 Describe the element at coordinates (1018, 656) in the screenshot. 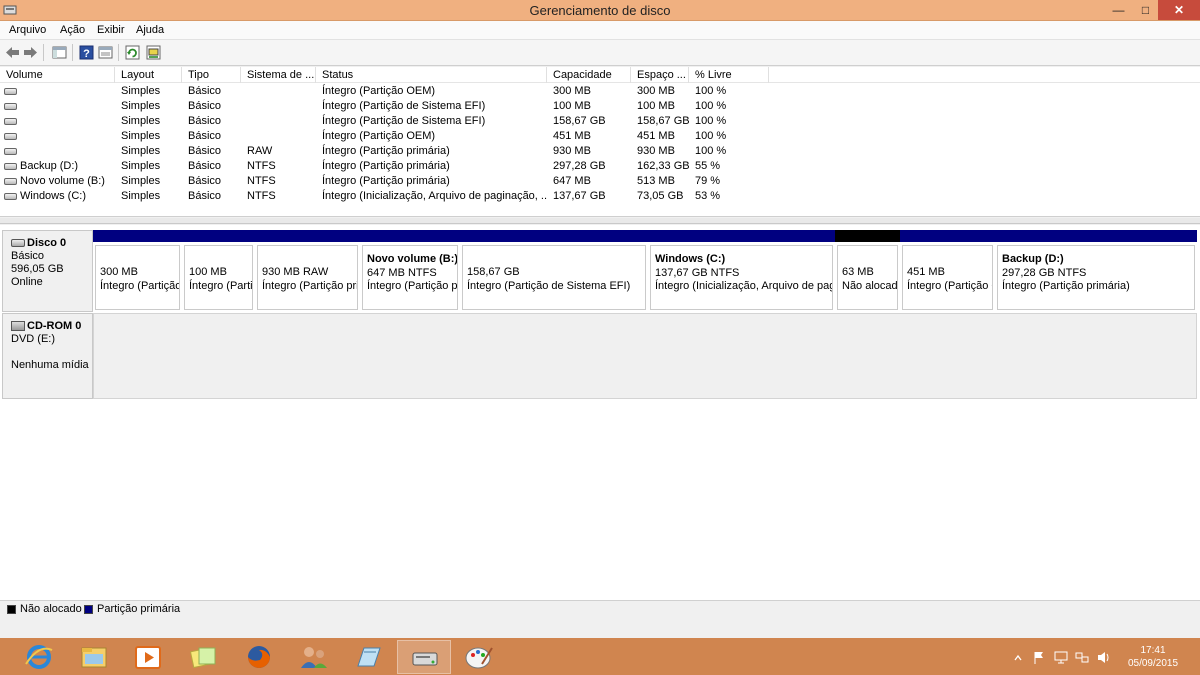

I see `chevron-up-icon` at that location.